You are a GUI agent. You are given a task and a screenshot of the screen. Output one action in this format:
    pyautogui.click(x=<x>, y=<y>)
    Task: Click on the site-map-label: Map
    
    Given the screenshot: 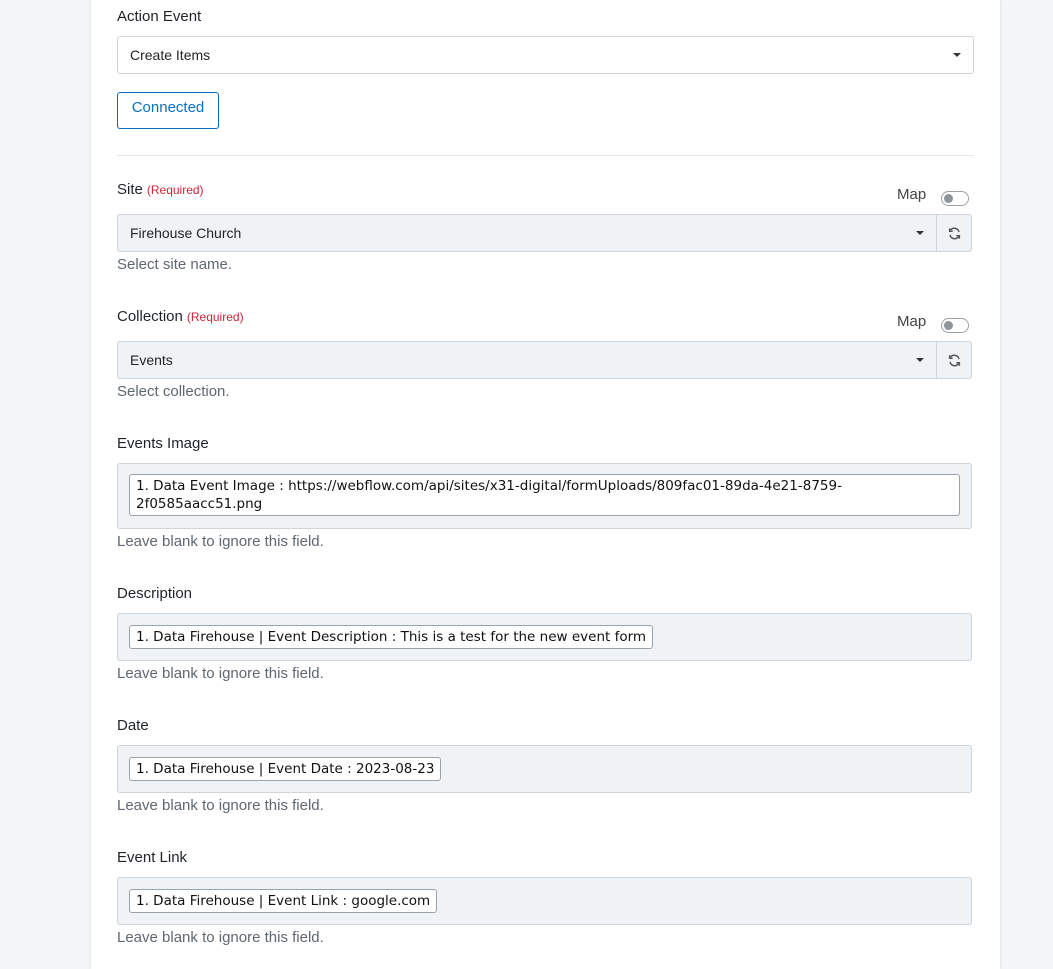 What is the action you would take?
    pyautogui.click(x=912, y=194)
    